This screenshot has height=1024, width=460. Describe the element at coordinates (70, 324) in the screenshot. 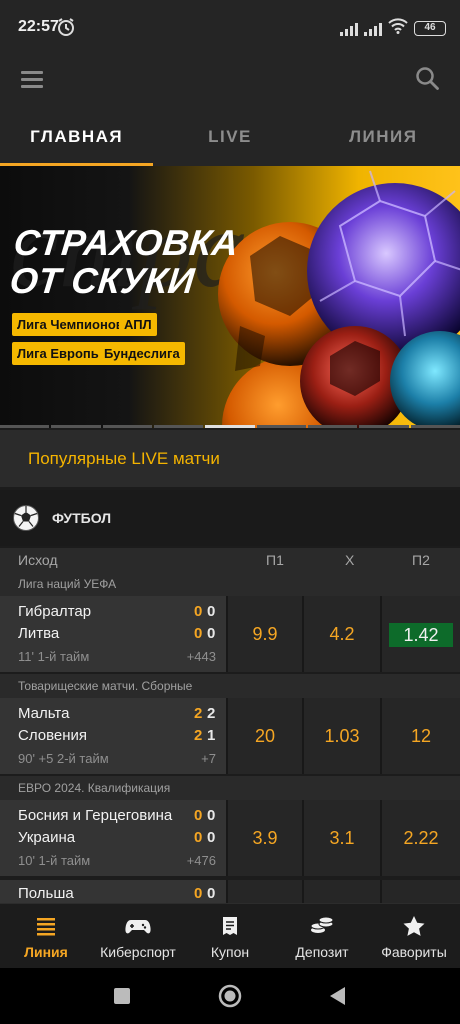

I see `banner-tag: Лига Чемпионов` at that location.